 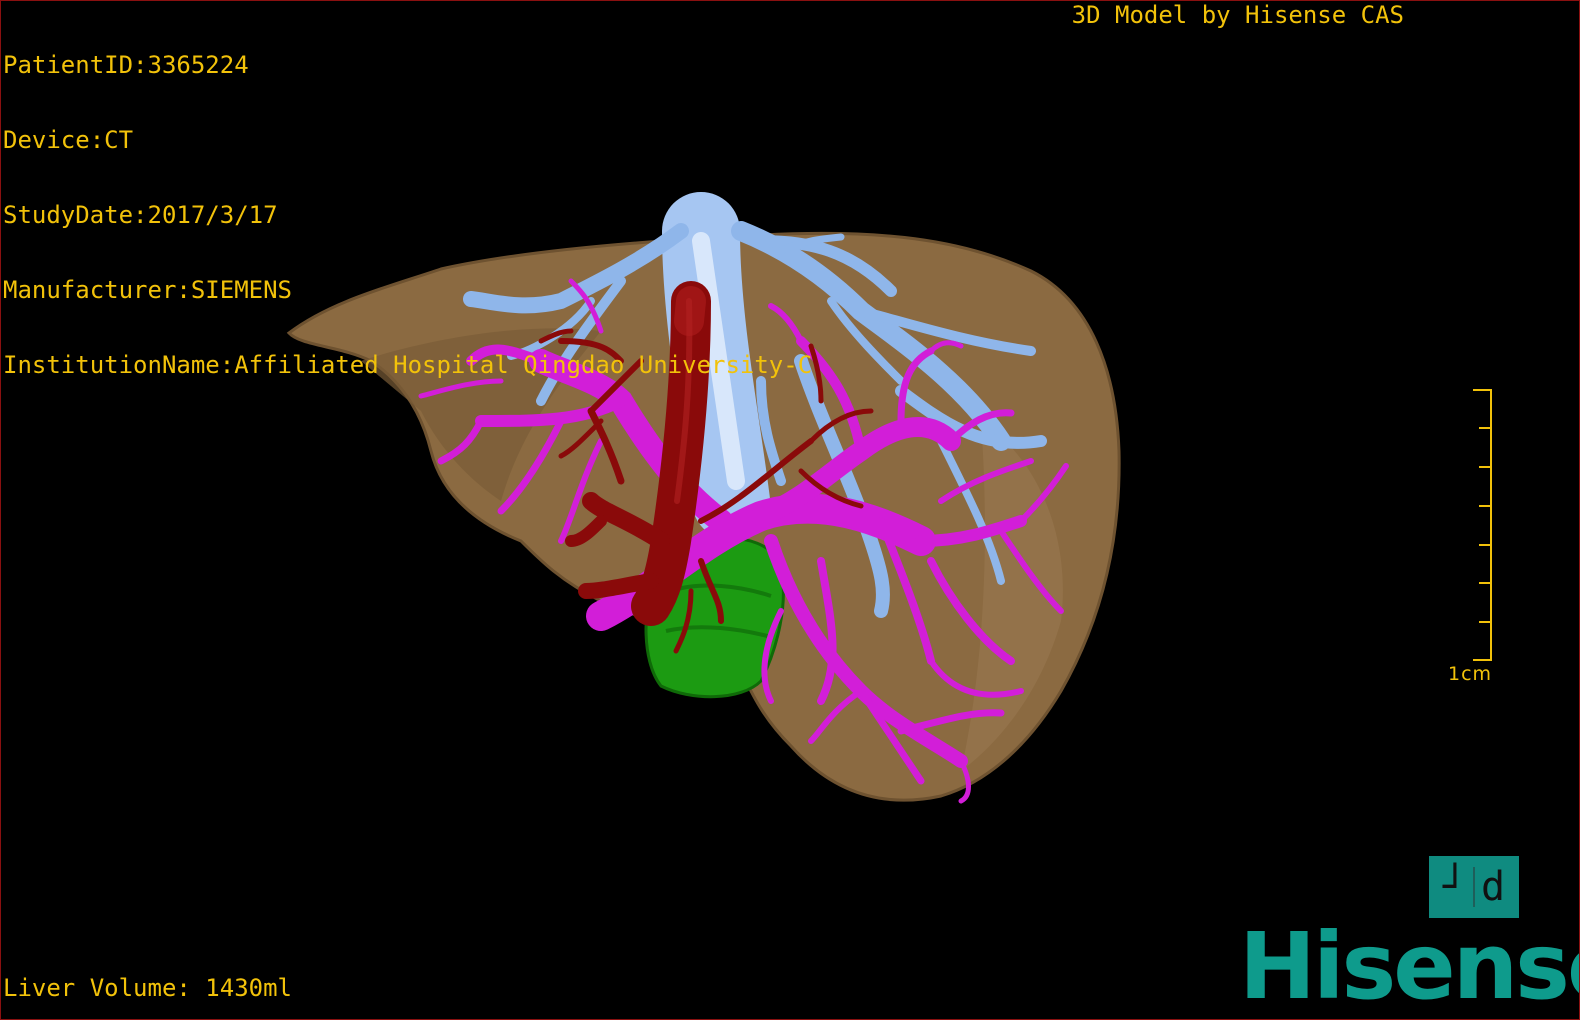 What do you see at coordinates (1237, 15) in the screenshot?
I see `model-credit-text: 3D Model by Hisense CAS` at bounding box center [1237, 15].